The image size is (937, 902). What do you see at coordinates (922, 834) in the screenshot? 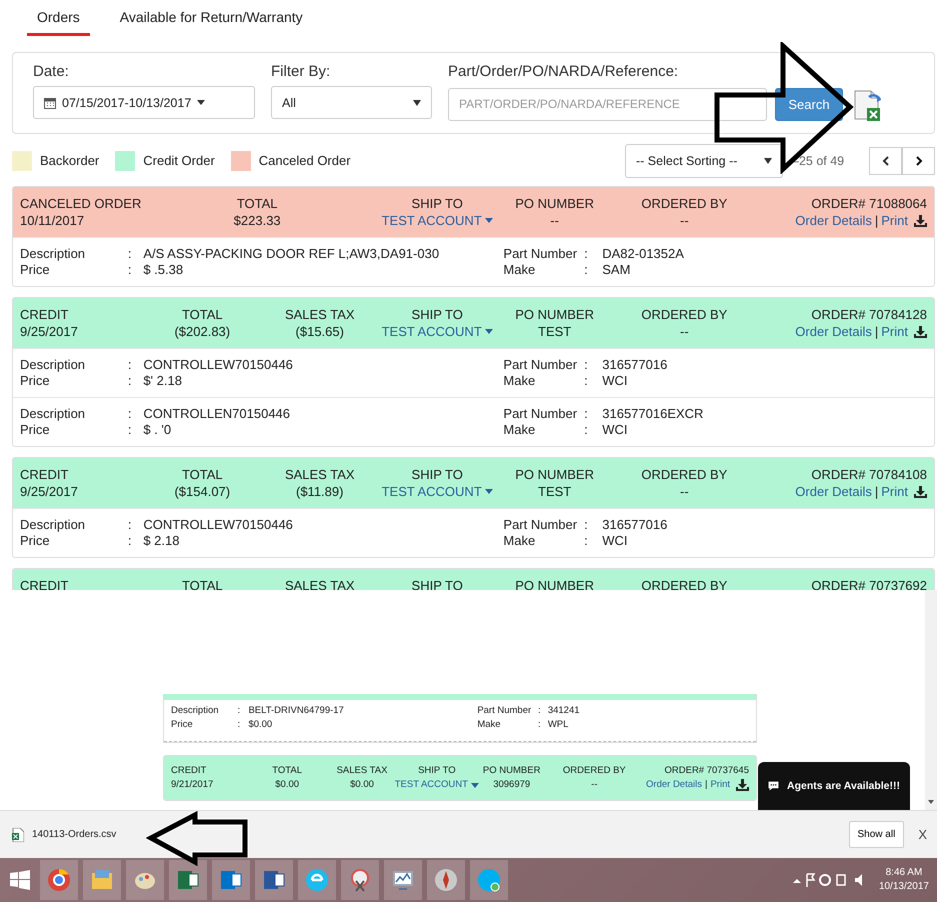
I see `close-button: X` at bounding box center [922, 834].